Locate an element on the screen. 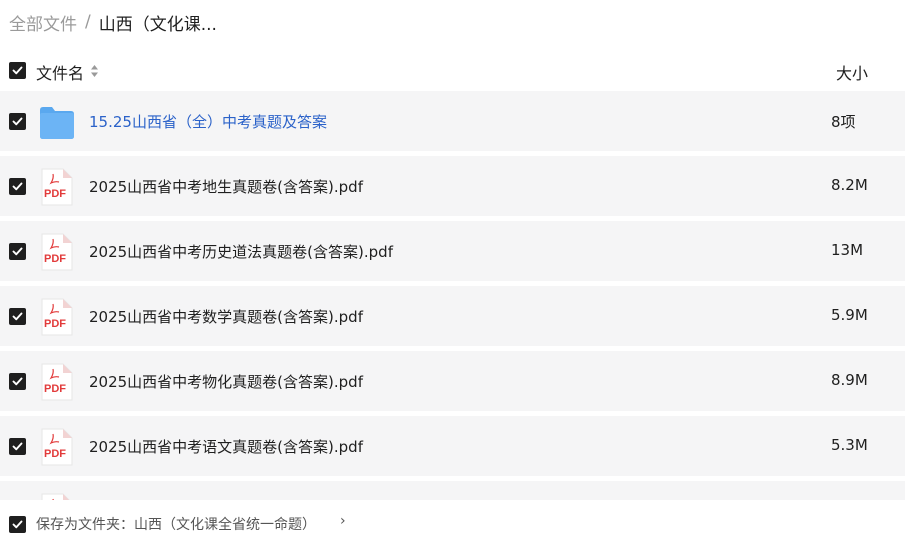 The height and width of the screenshot is (540, 905). select-all-checkbox is located at coordinates (17, 70).